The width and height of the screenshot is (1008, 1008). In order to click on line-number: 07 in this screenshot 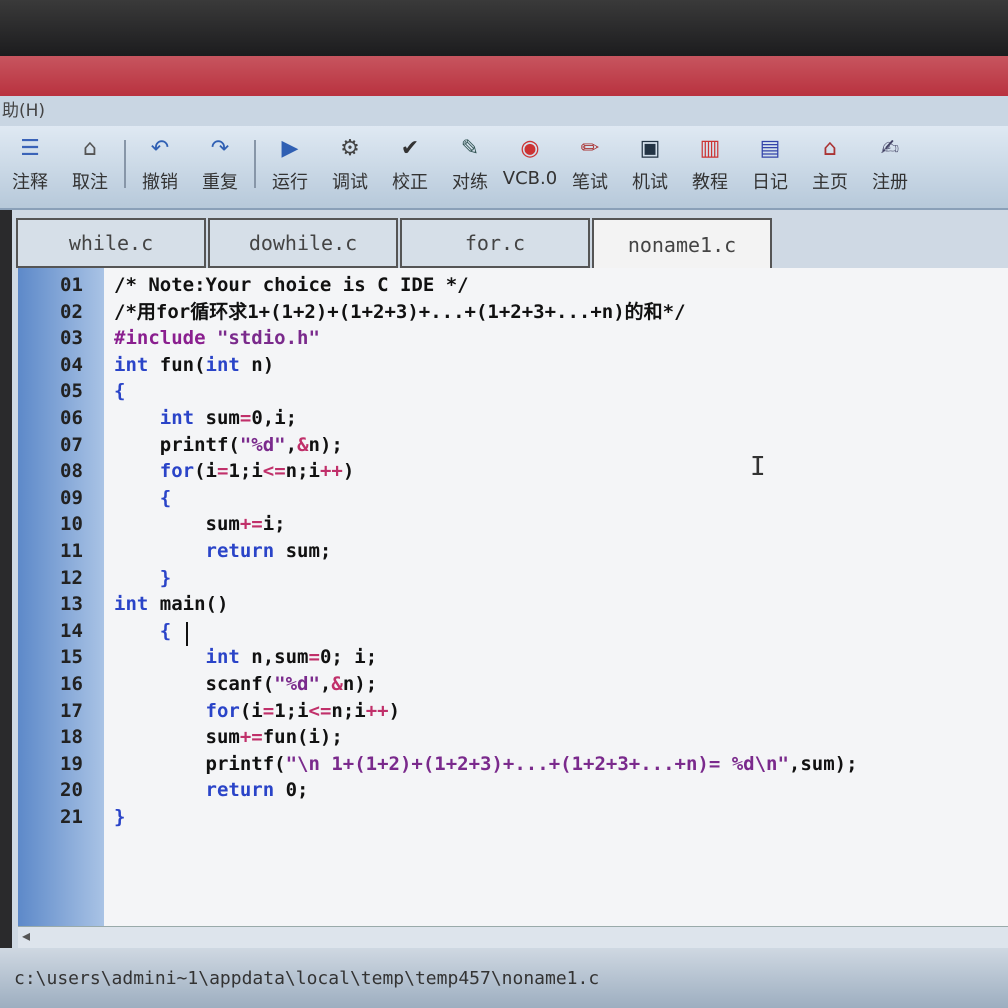, I will do `click(71, 444)`.